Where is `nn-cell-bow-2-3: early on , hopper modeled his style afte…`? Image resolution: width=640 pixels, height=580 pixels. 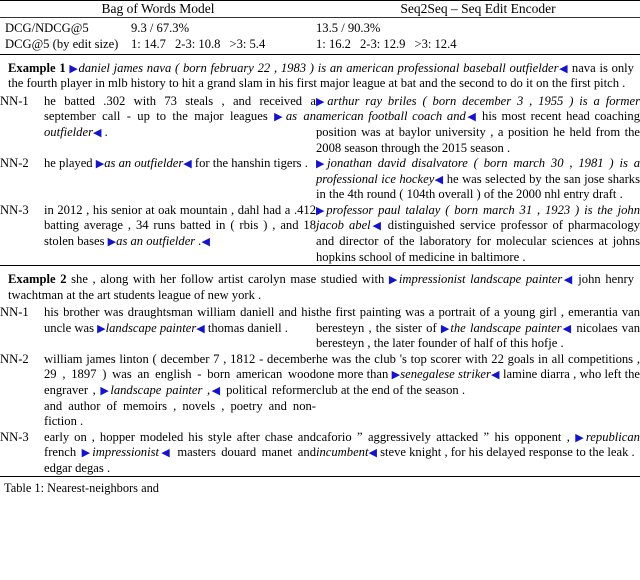 nn-cell-bow-2-3: early on , hopper modeled his style afte… is located at coordinates (180, 452).